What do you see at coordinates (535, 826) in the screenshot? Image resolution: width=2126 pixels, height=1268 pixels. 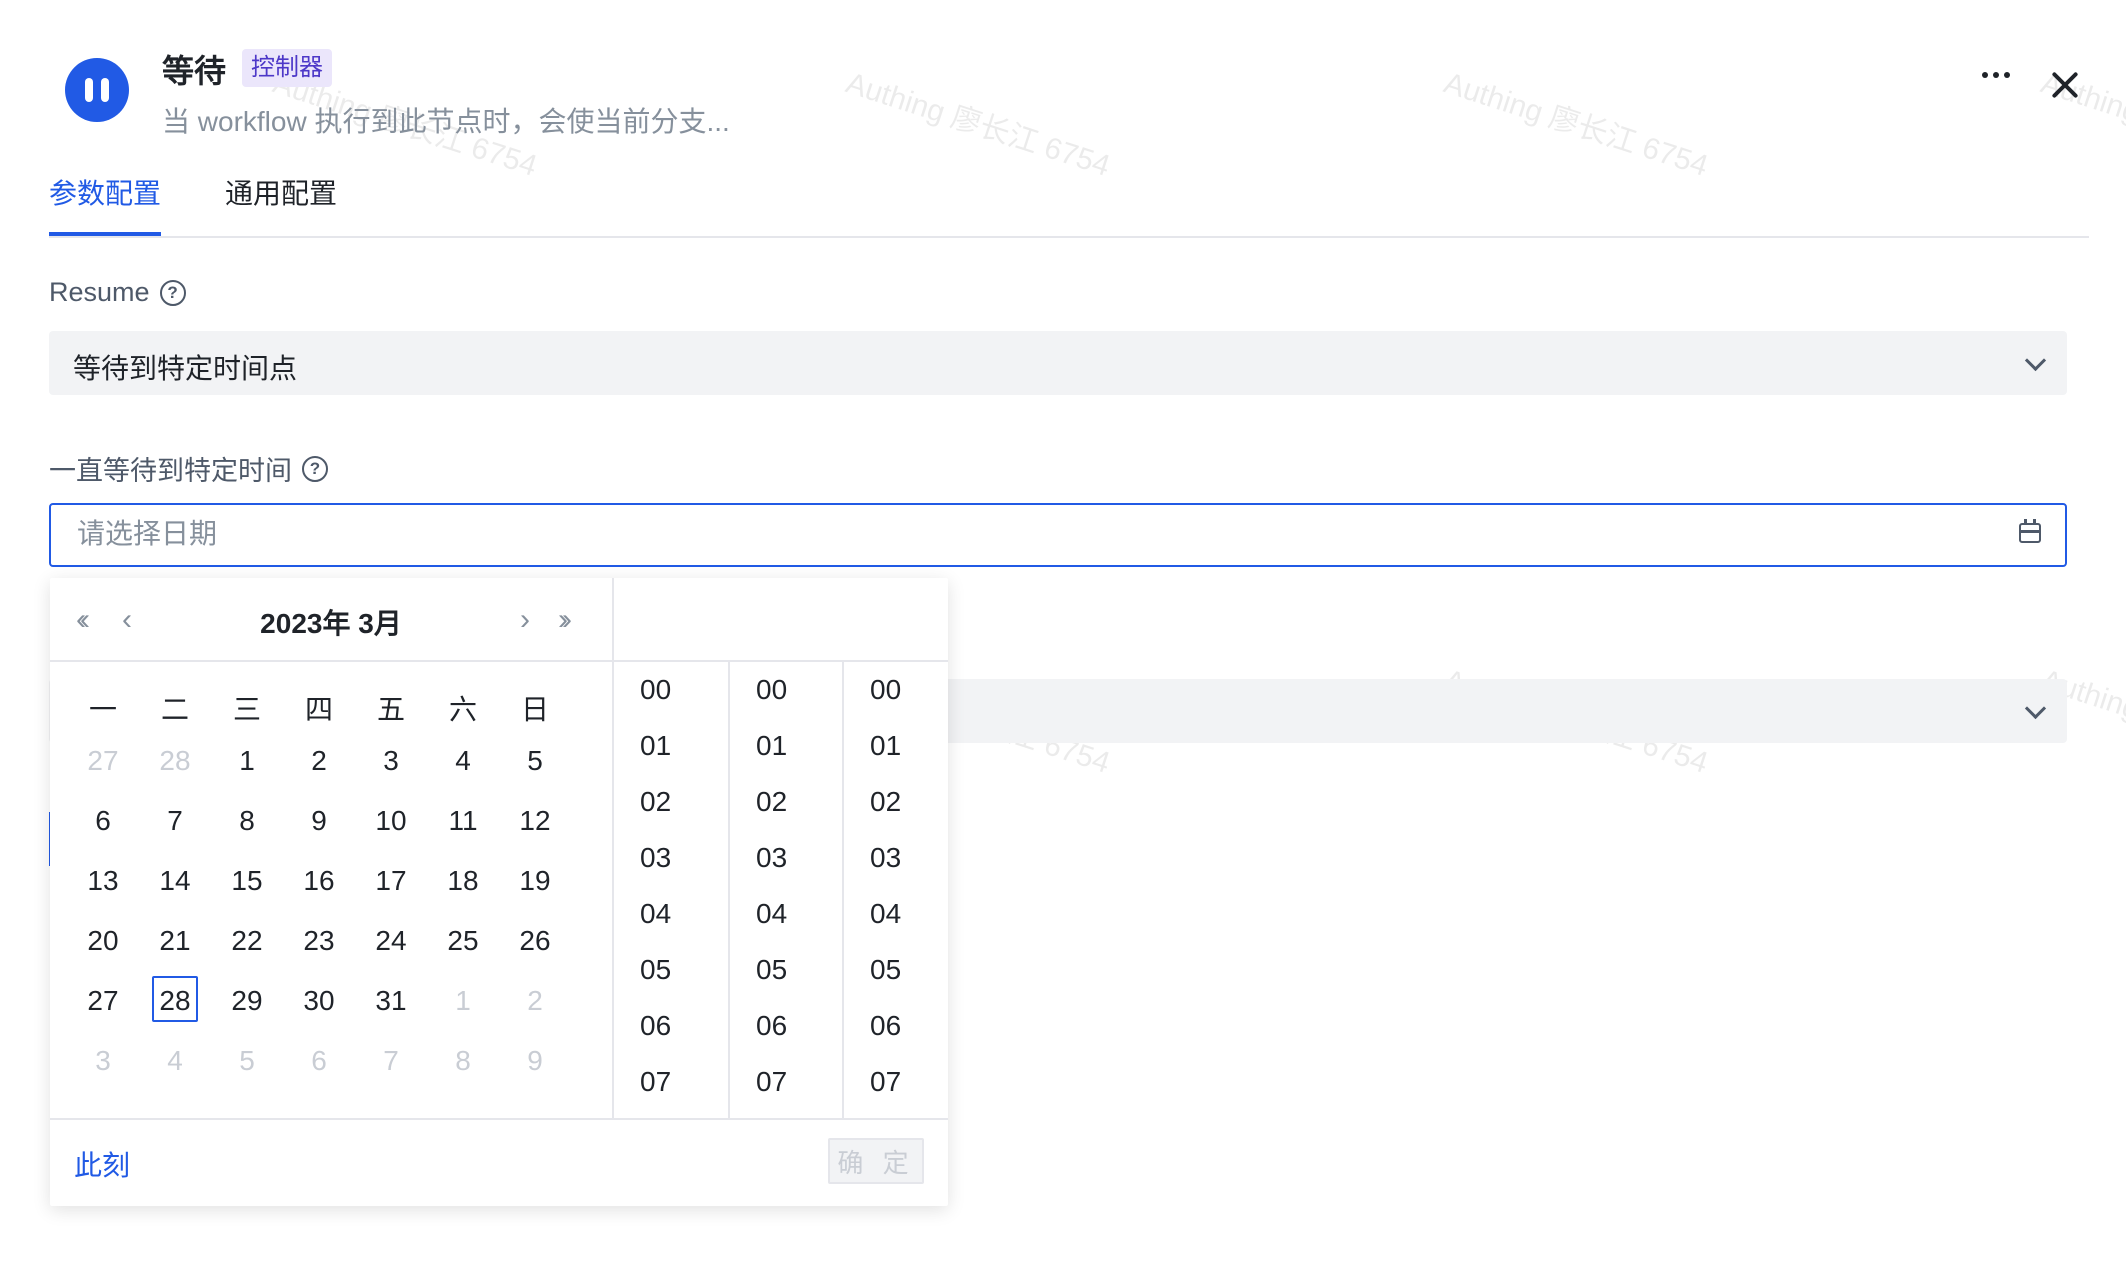 I see `calendar-day: 12` at bounding box center [535, 826].